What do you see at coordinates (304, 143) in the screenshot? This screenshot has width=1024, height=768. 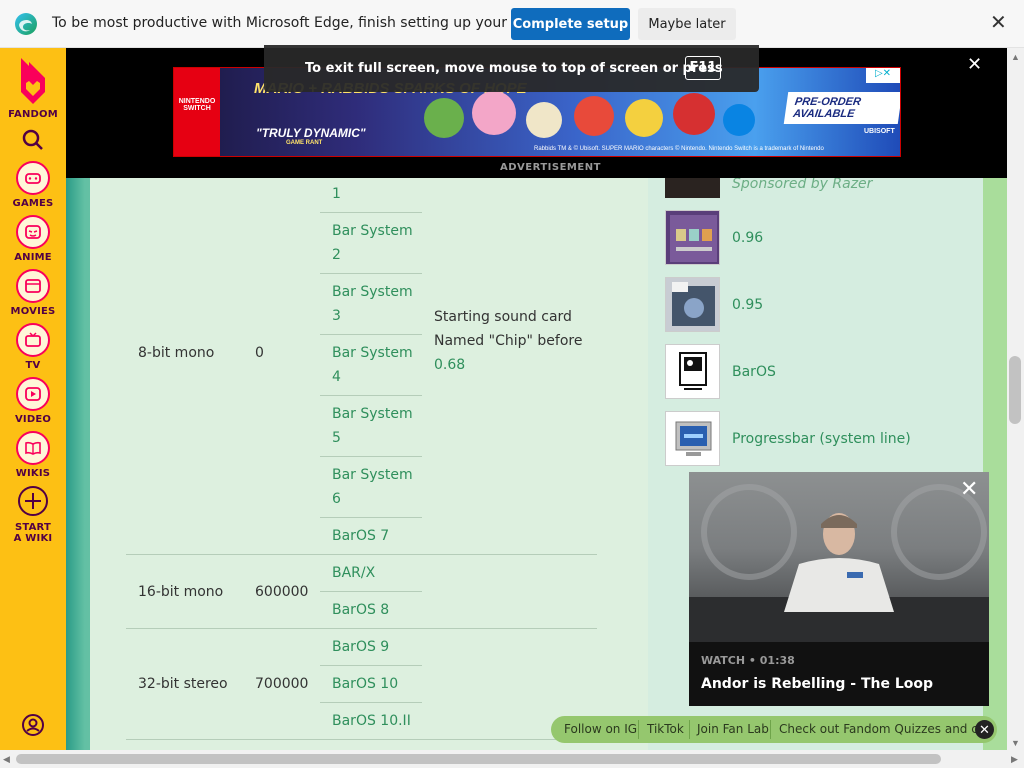 I see `ad-quote-source: GAME RANT` at bounding box center [304, 143].